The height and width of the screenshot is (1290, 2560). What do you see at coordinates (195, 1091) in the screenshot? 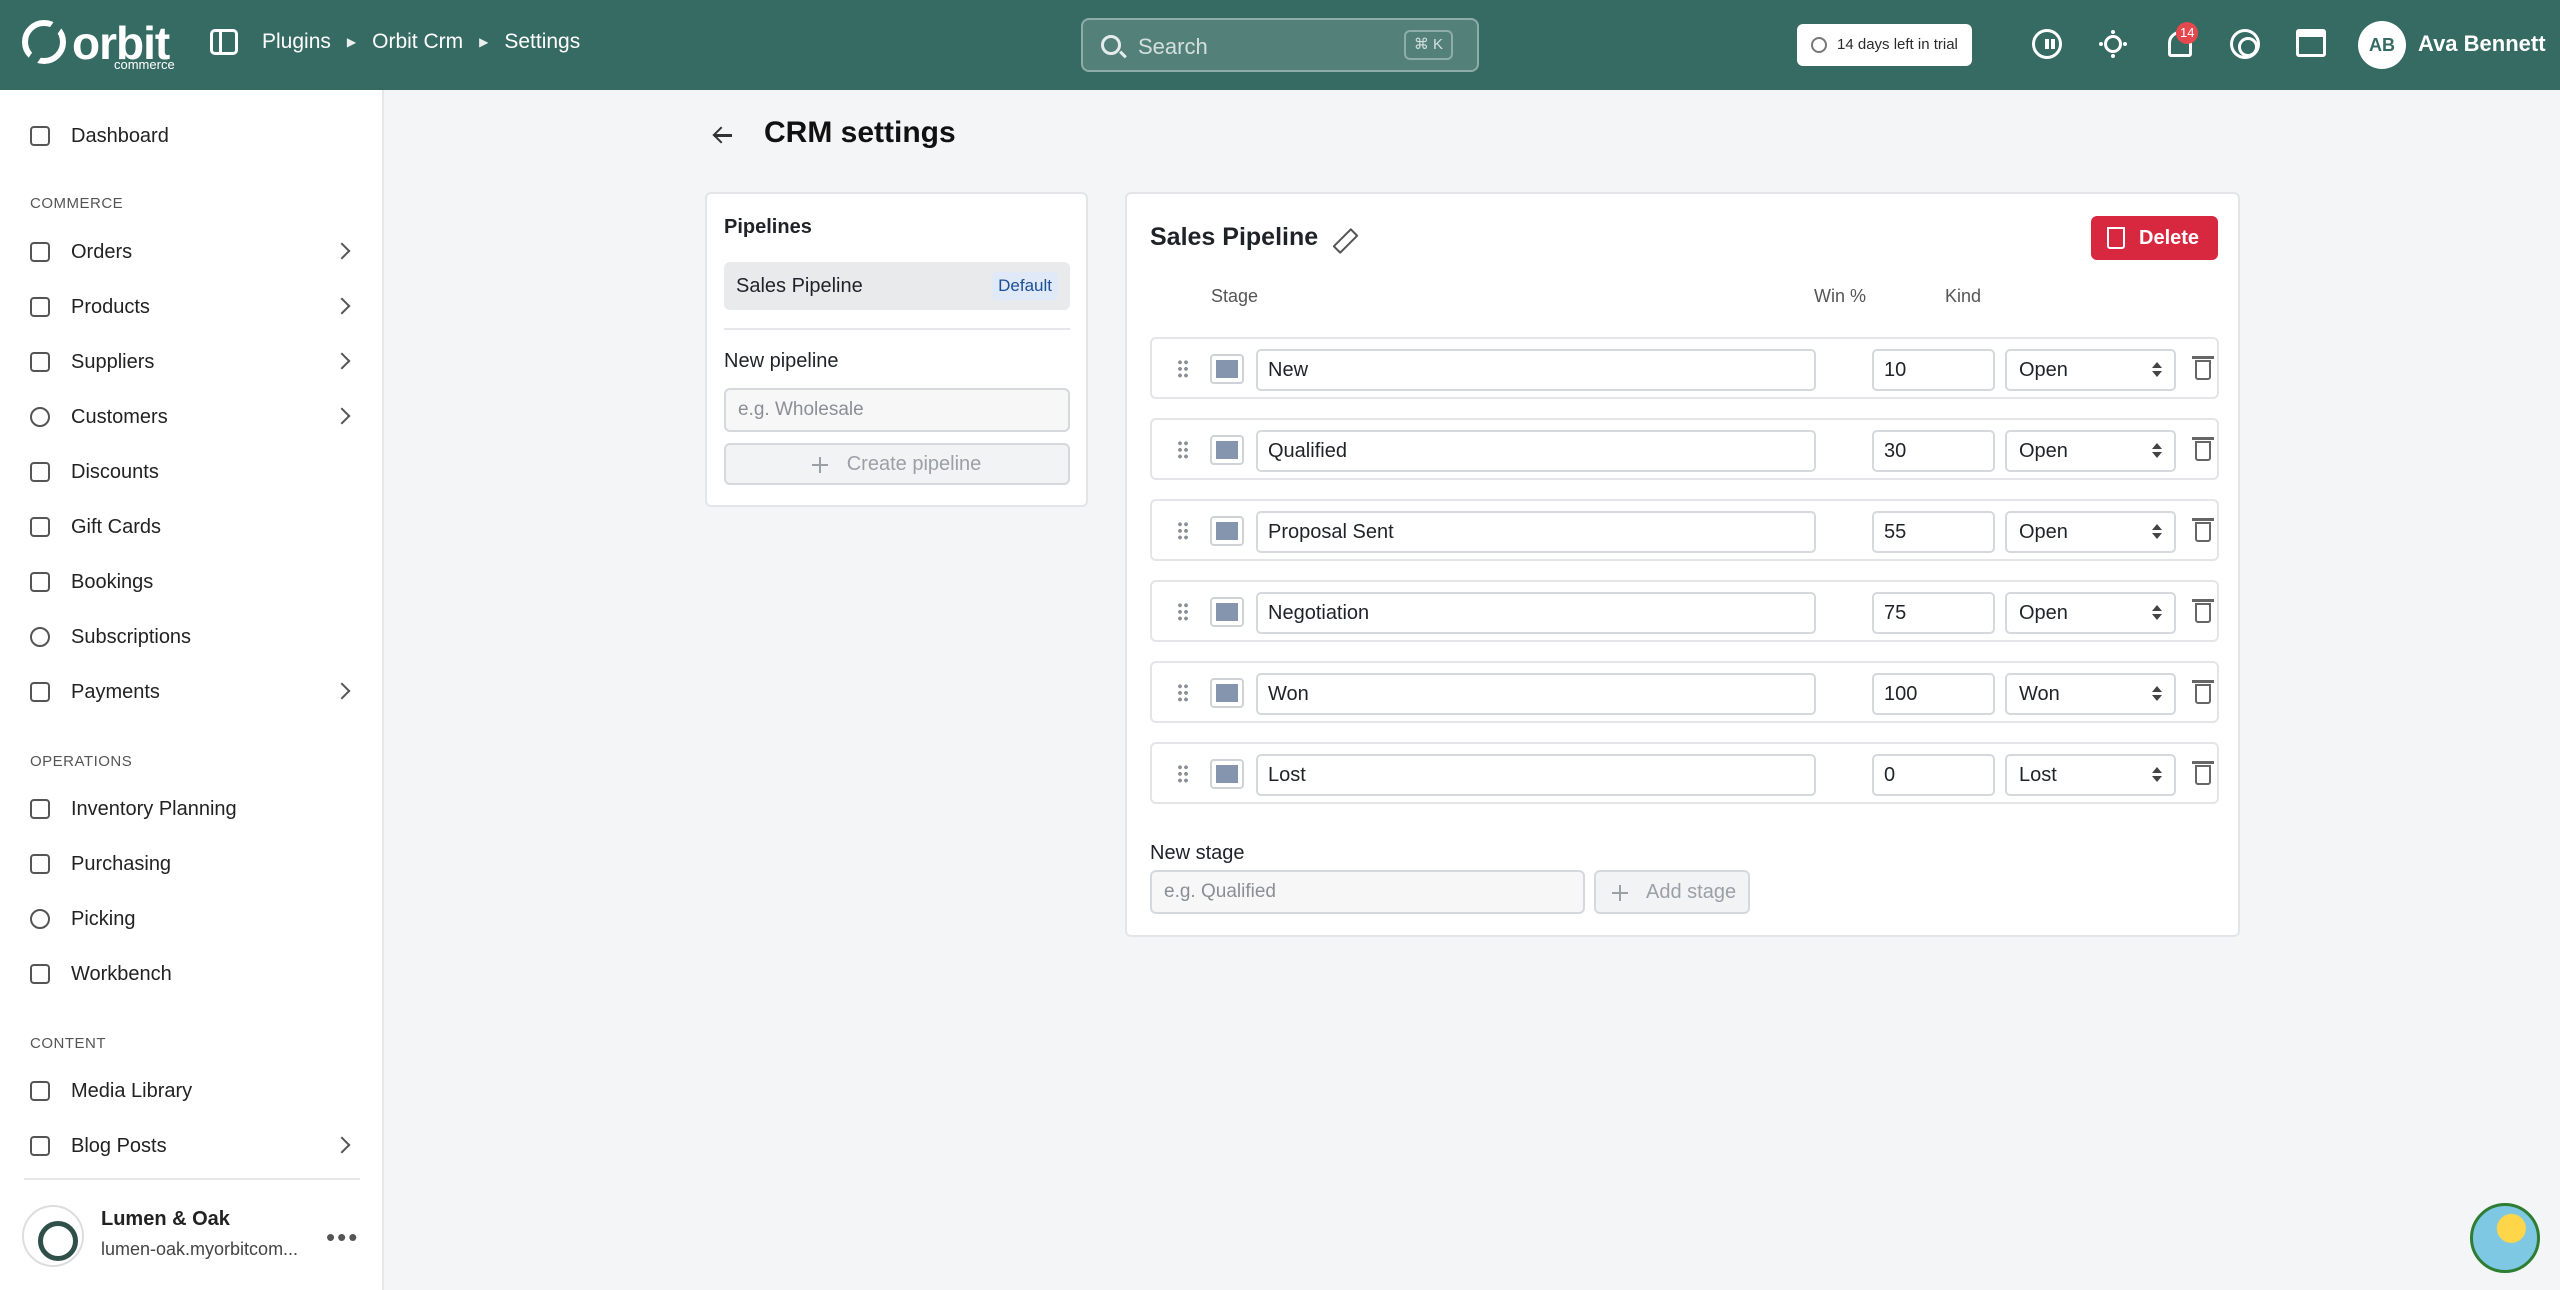
I see `sidebar-item-media-library: Media Library` at bounding box center [195, 1091].